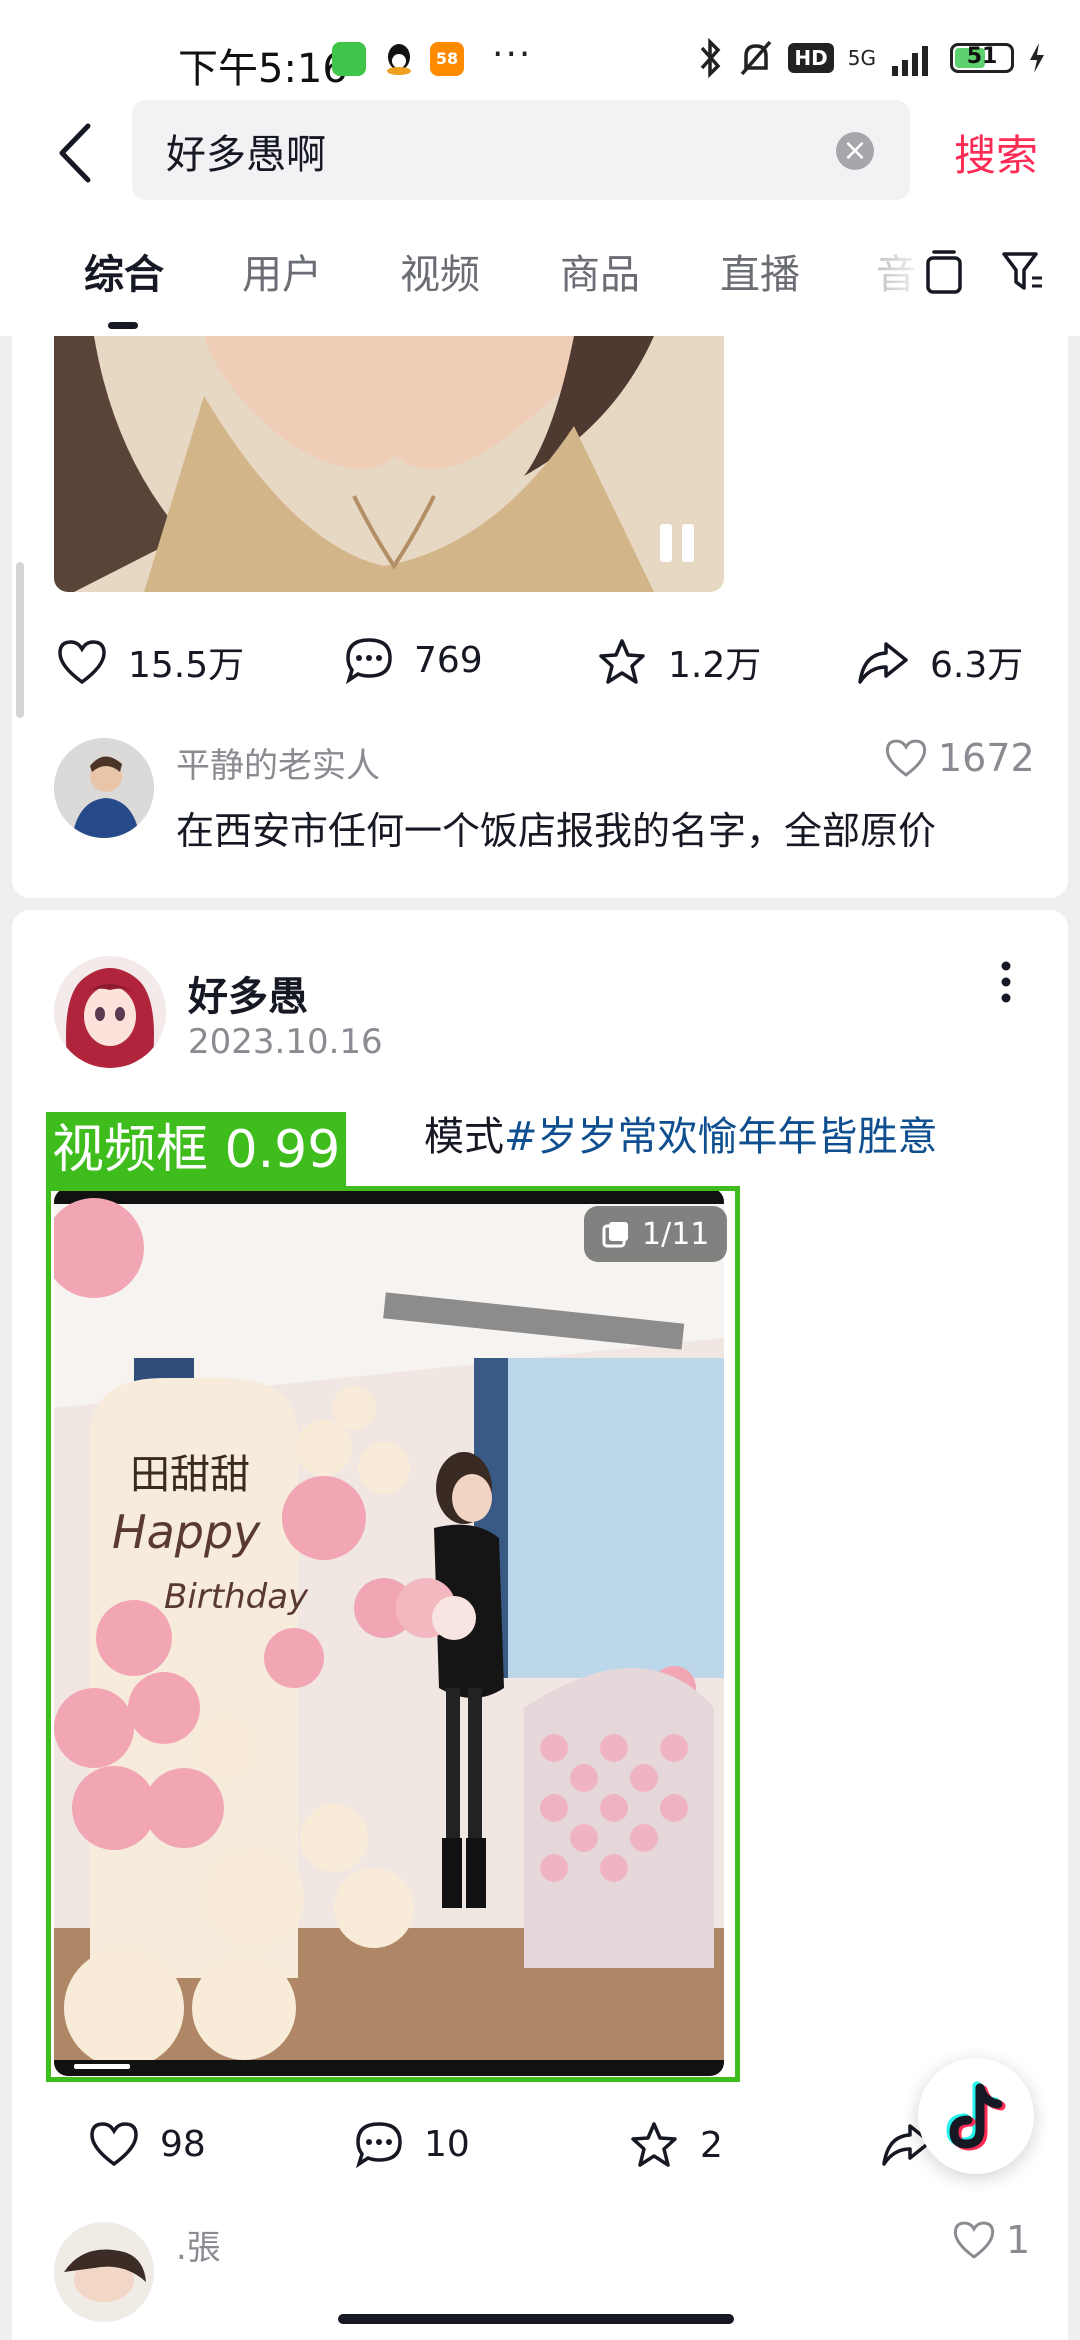  Describe the element at coordinates (1018, 2240) in the screenshot. I see `comment-like-count-2: 1` at that location.